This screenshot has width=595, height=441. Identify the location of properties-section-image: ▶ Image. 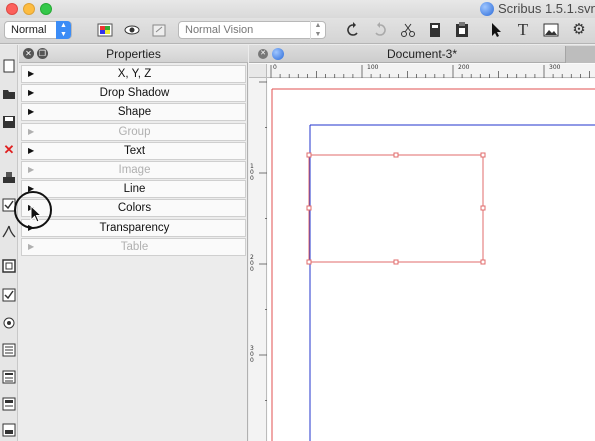
(133, 170).